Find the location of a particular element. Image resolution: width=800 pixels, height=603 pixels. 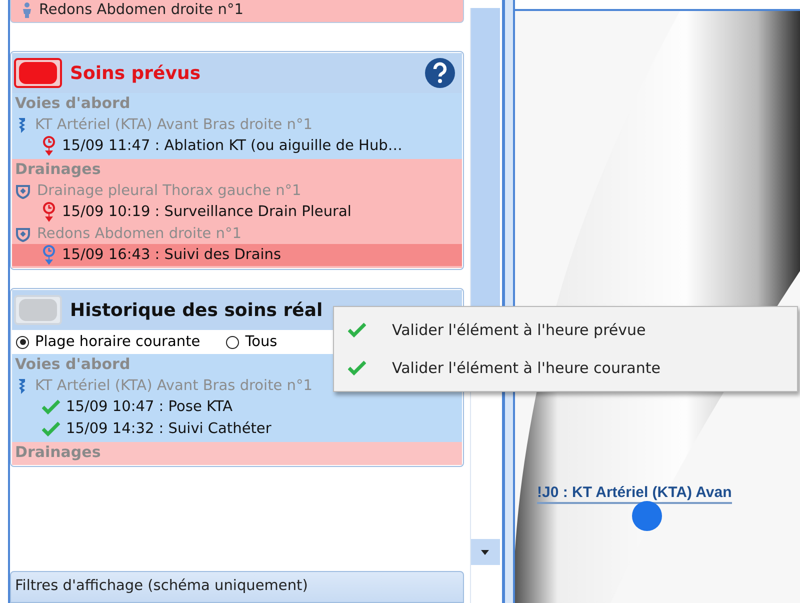

care-item: 15/09 10:19 : Surveillance Drain Pleural is located at coordinates (237, 212).